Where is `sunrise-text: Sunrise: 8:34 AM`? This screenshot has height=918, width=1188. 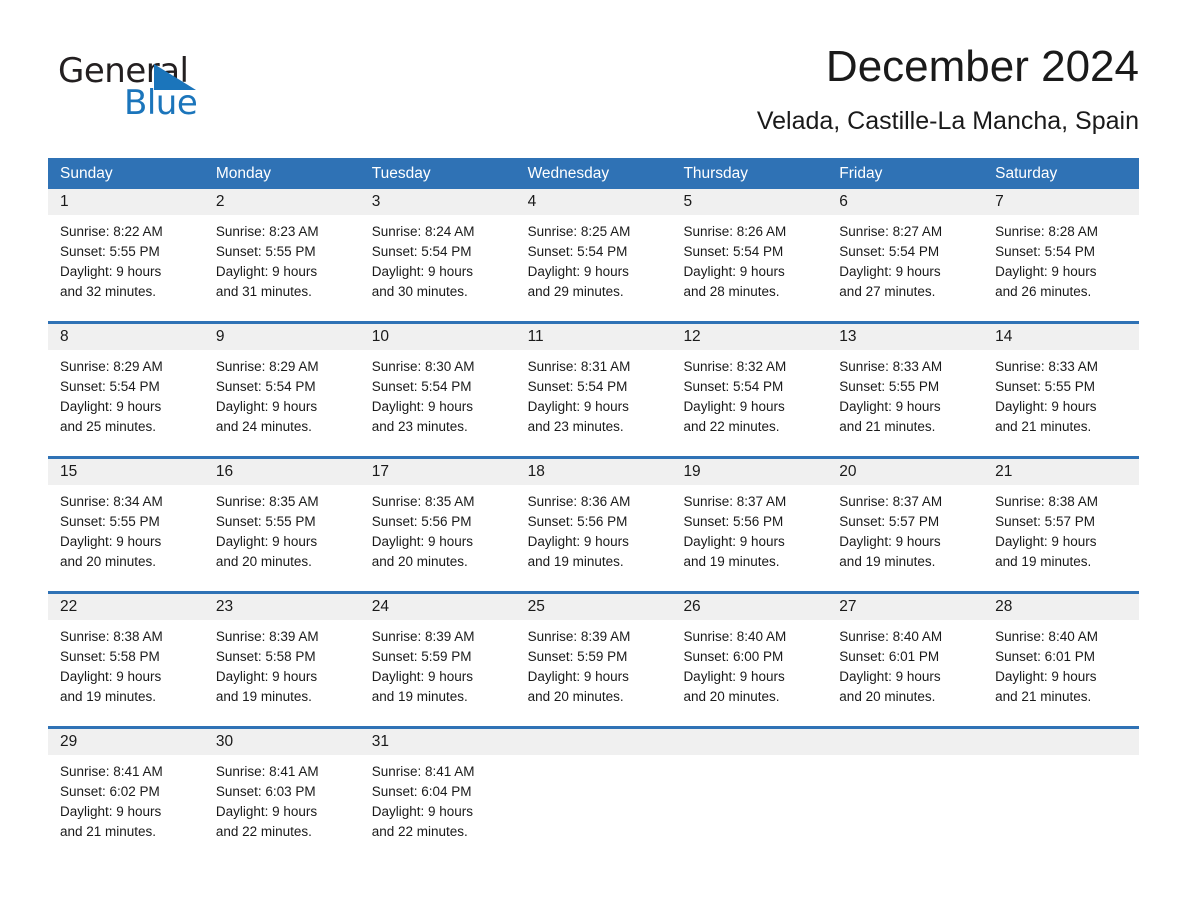 sunrise-text: Sunrise: 8:34 AM is located at coordinates (111, 501).